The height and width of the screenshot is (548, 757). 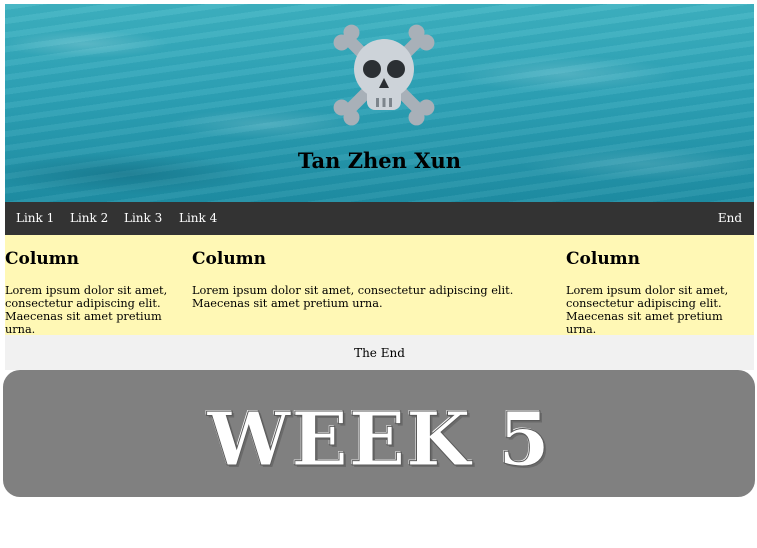 What do you see at coordinates (89, 218) in the screenshot?
I see `nav-link-2: Link 2` at bounding box center [89, 218].